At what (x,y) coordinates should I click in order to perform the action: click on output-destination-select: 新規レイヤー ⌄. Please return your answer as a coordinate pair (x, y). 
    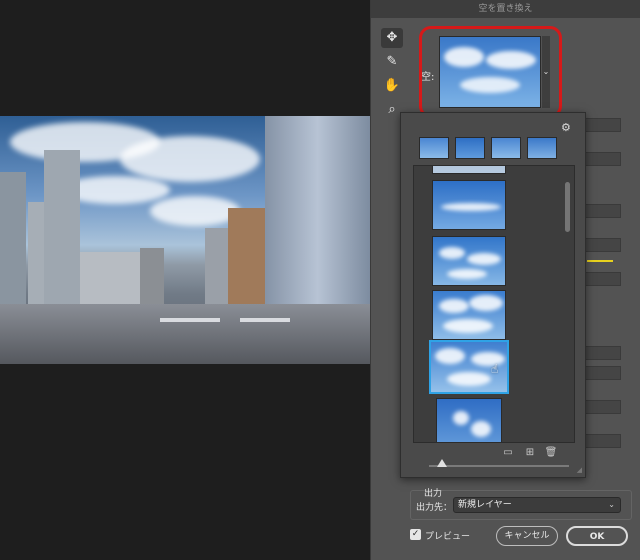
    Looking at the image, I should click on (537, 505).